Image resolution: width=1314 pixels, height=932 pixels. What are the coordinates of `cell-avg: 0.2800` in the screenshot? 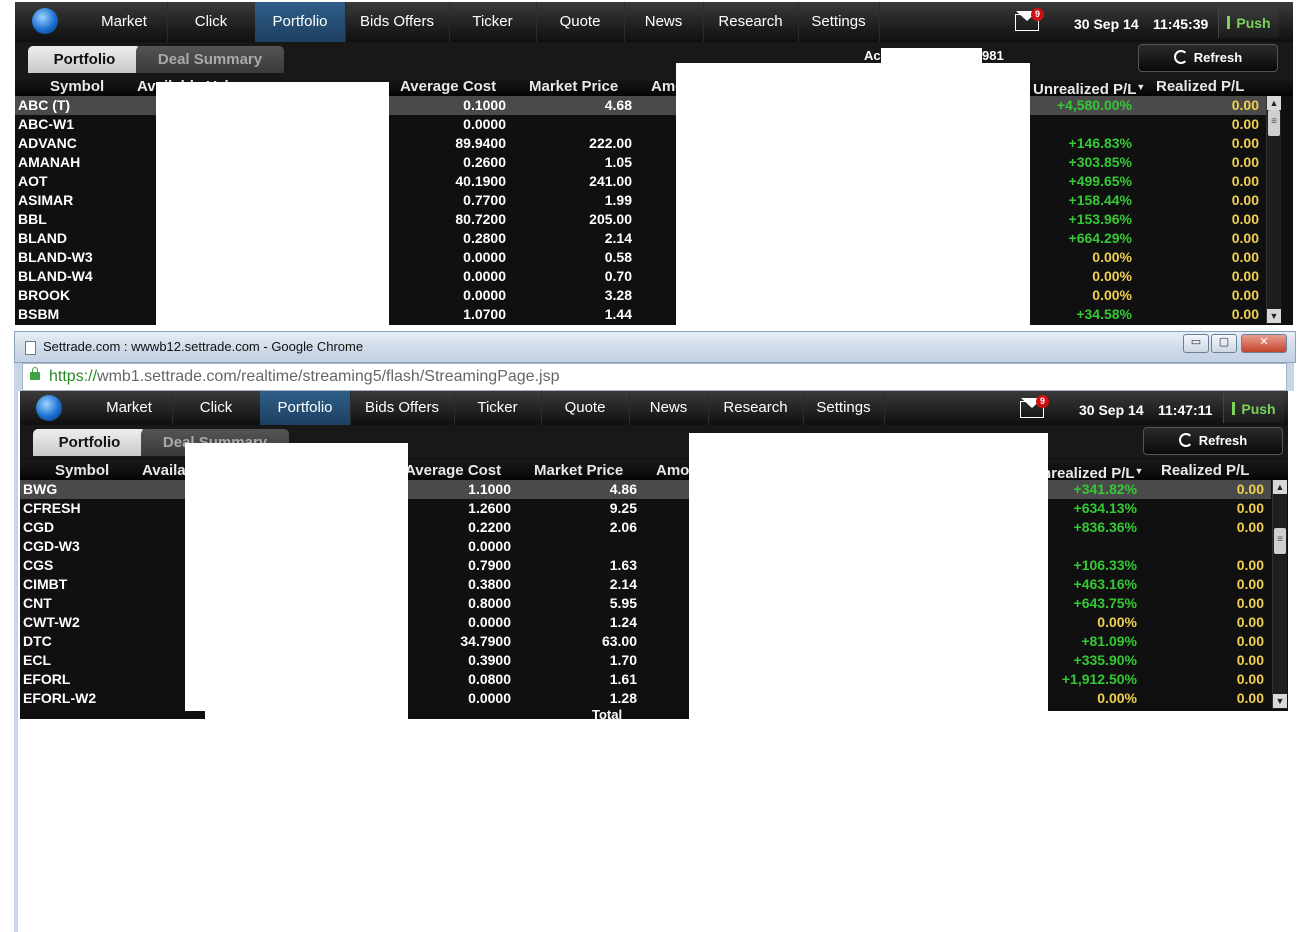 It's located at (484, 238).